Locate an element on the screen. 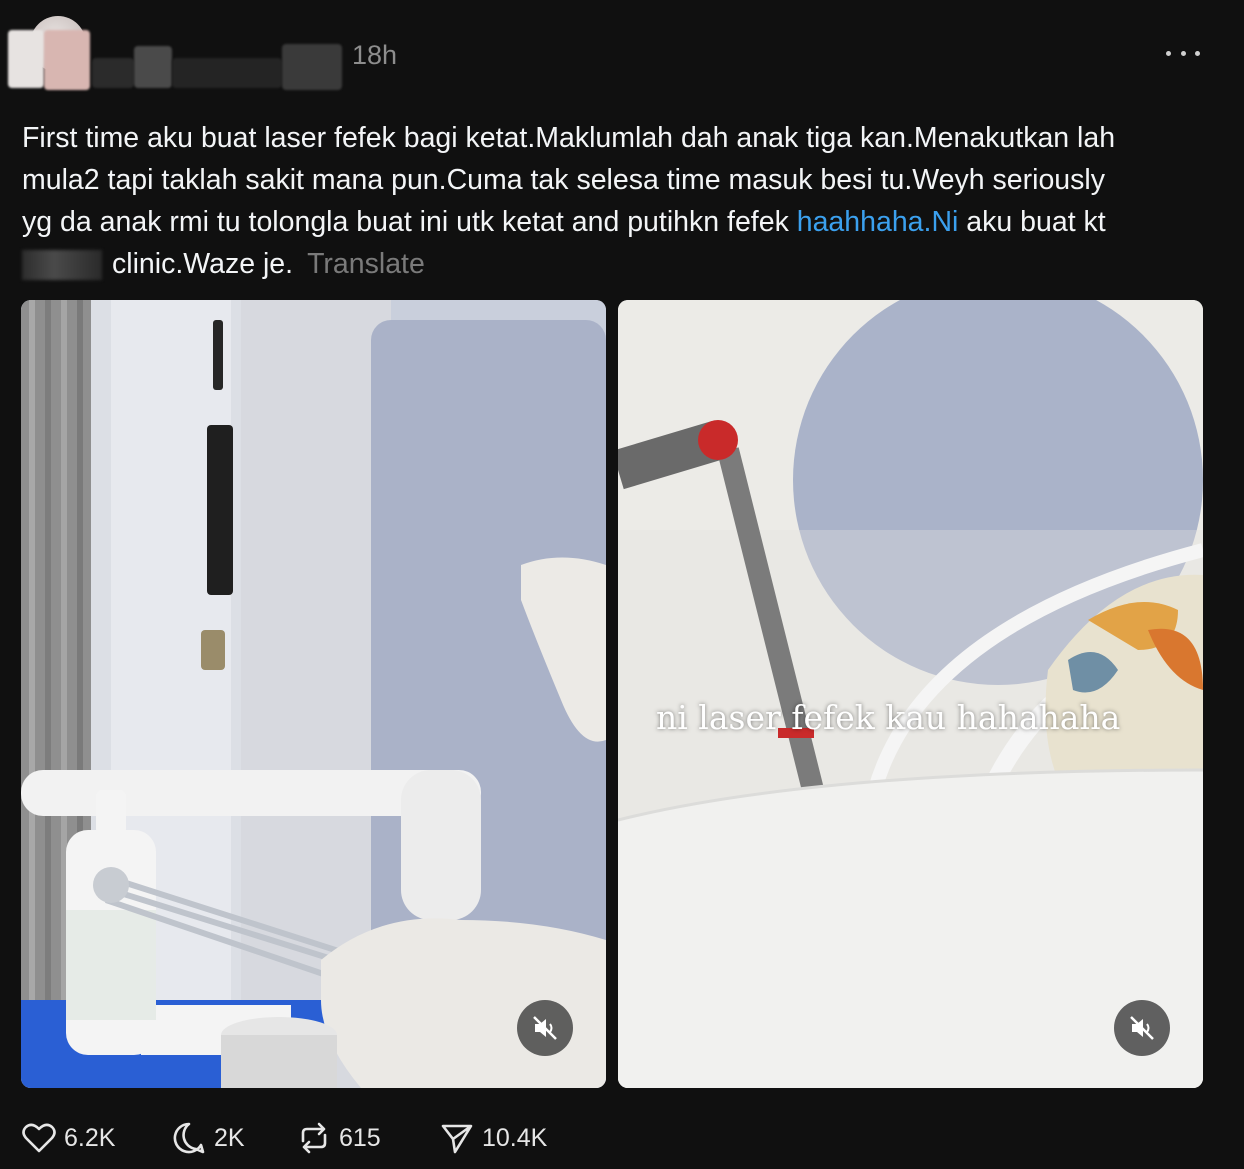 The image size is (1244, 1169). share-button: 10.4K is located at coordinates (493, 1138).